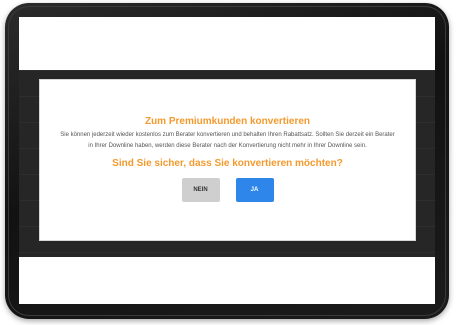 The image size is (456, 325). I want to click on dialog-title: Zum Premiumkunden konvertieren, so click(227, 121).